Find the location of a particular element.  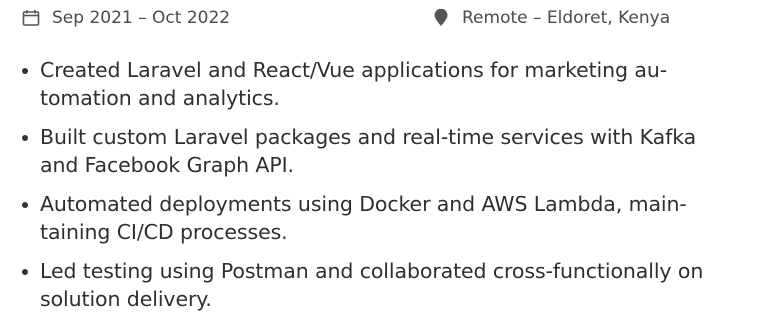

location-text: Remote – Eldoret, Kenya is located at coordinates (566, 18).